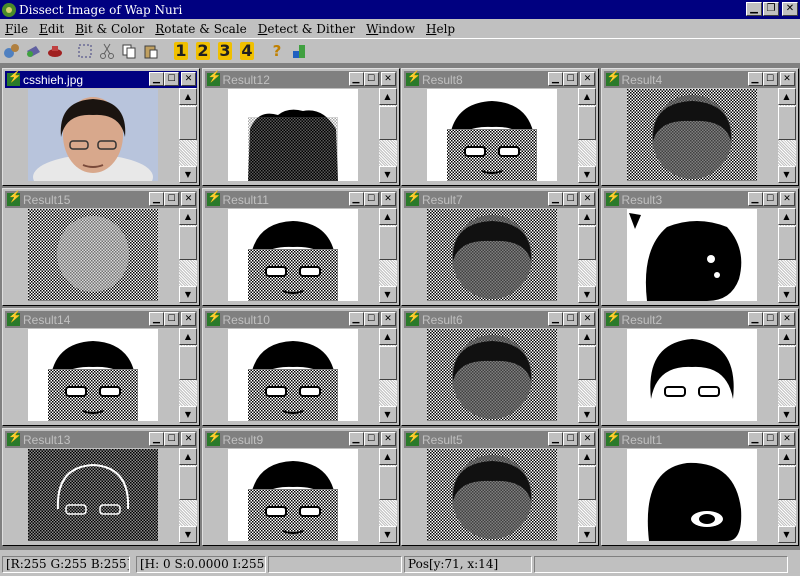  What do you see at coordinates (203, 51) in the screenshot?
I see `layout-2-icon: 2` at bounding box center [203, 51].